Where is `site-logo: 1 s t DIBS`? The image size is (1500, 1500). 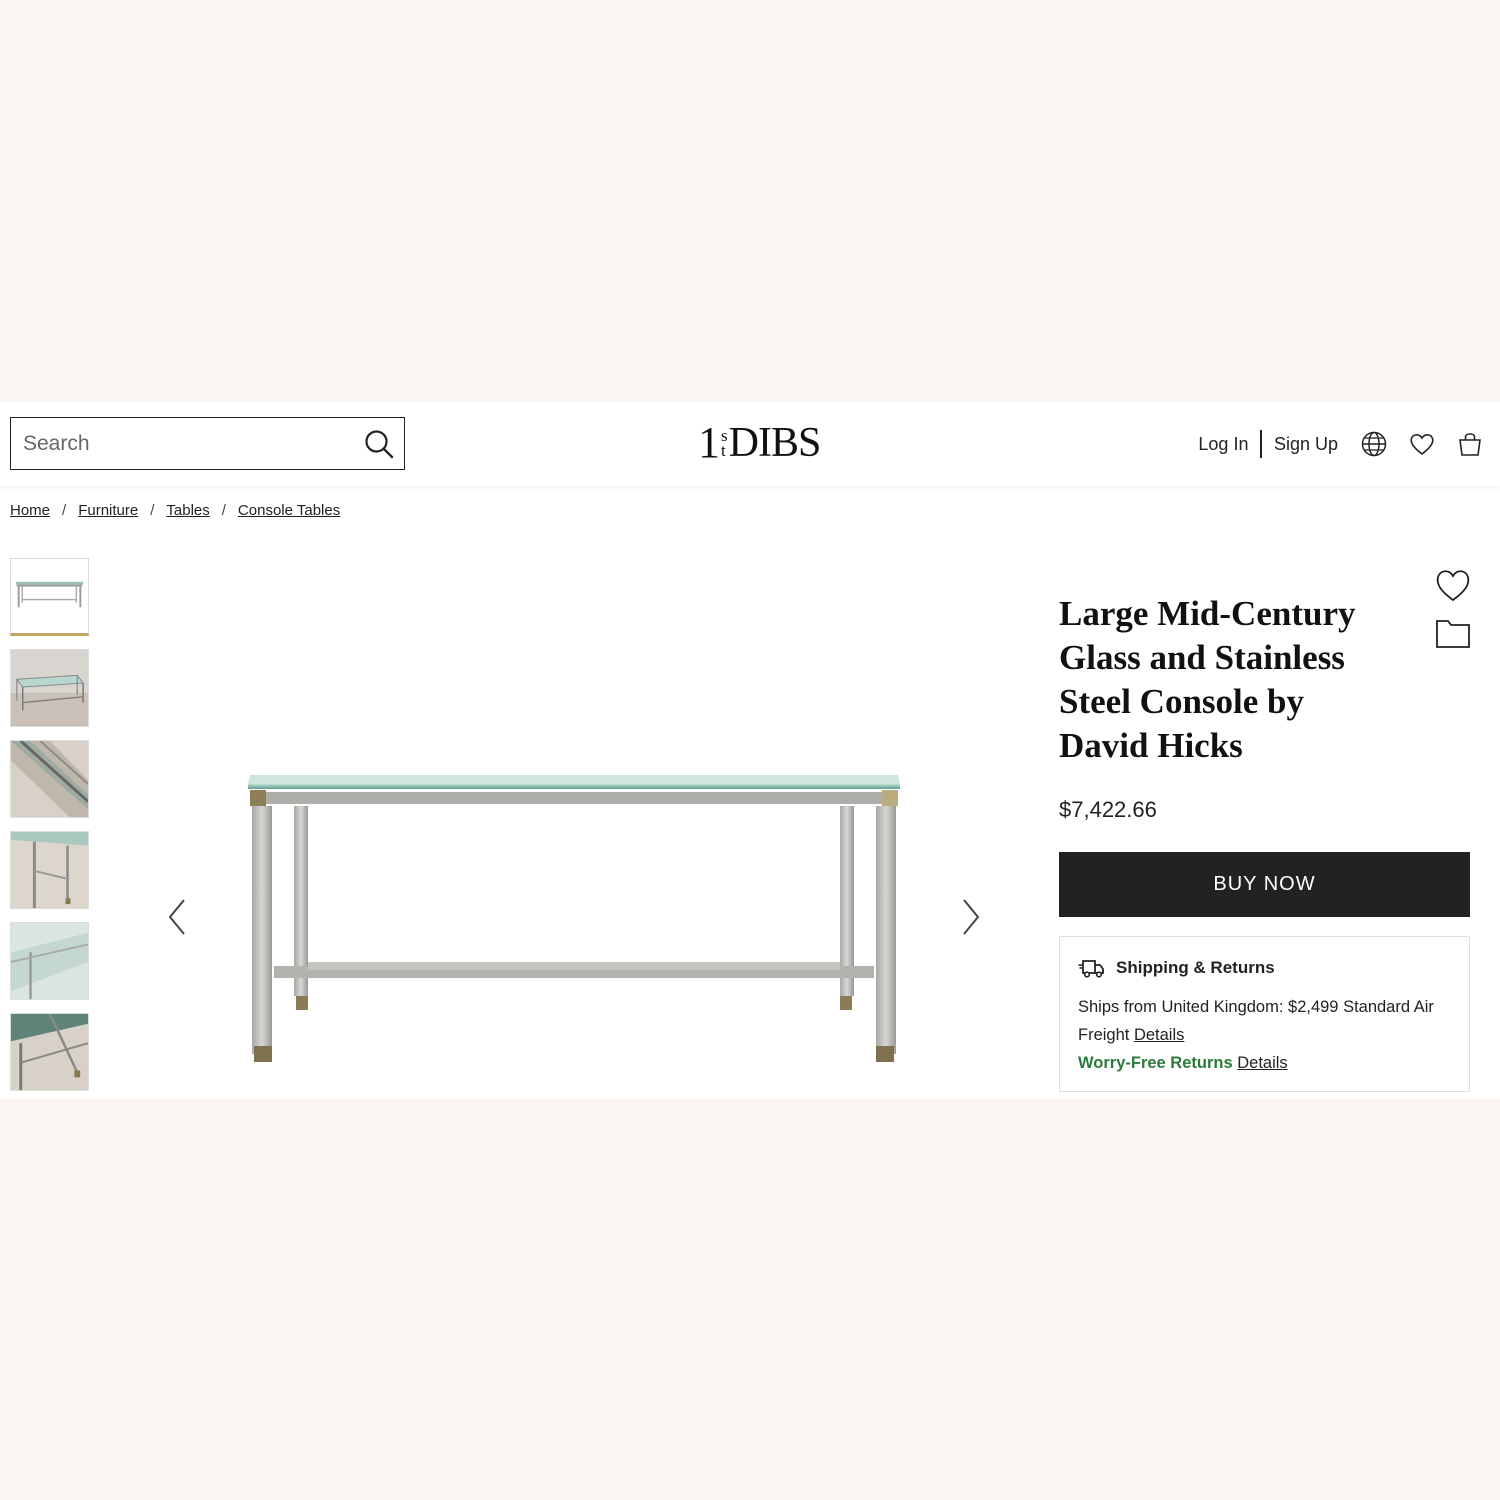 site-logo: 1 s t DIBS is located at coordinates (760, 442).